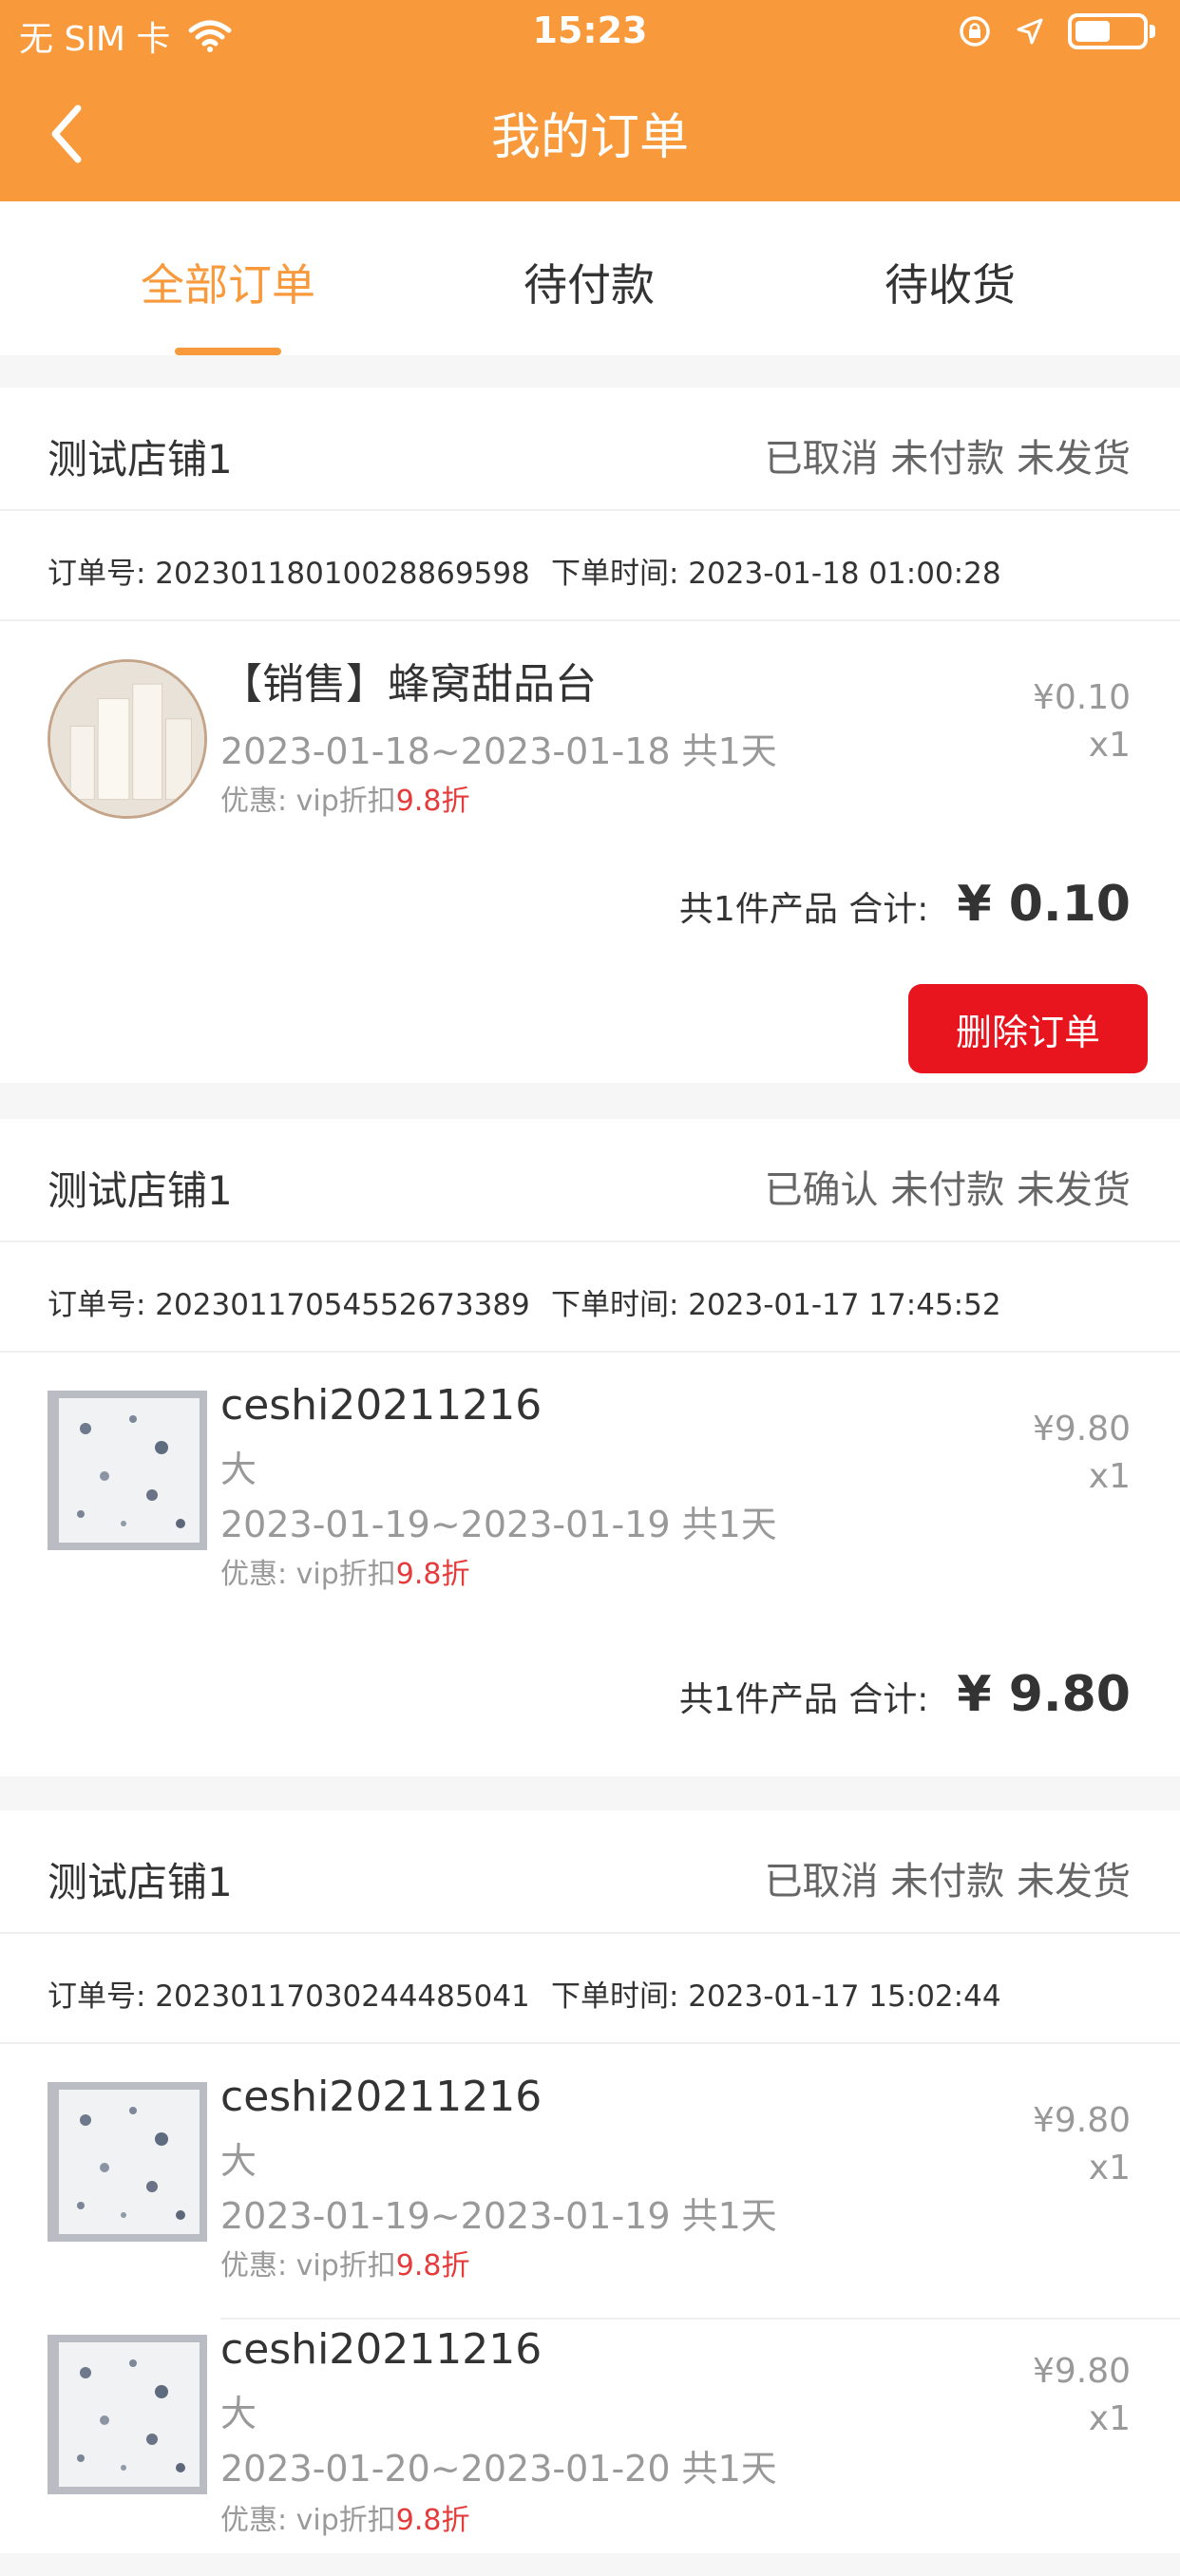 This screenshot has height=2576, width=1180. Describe the element at coordinates (975, 32) in the screenshot. I see `rotation-lock-icon` at that location.